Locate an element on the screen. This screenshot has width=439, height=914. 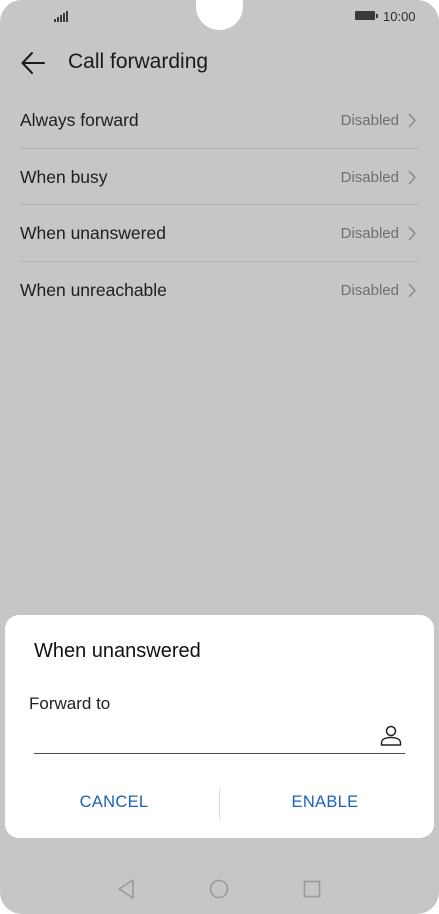
forward-to-label: Forward to is located at coordinates (70, 703).